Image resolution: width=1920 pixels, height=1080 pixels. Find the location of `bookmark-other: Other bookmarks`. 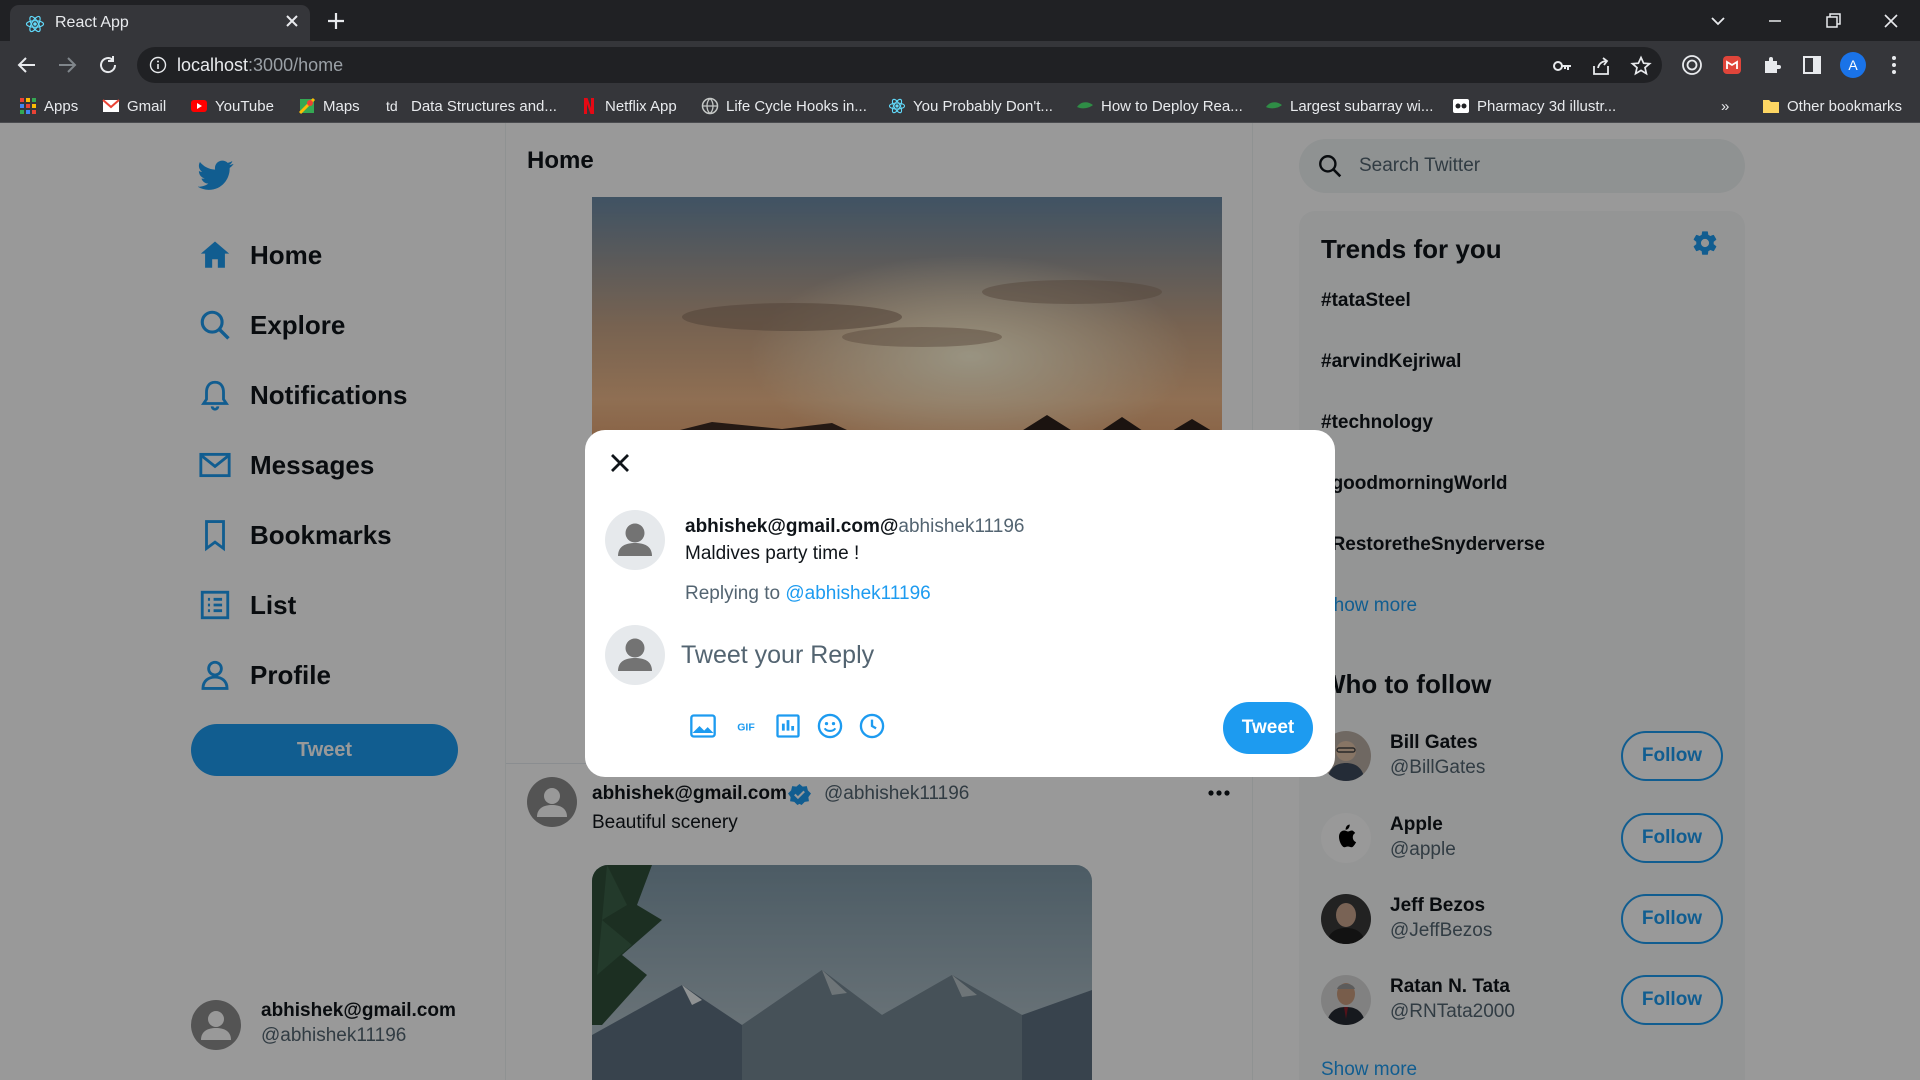

bookmark-other: Other bookmarks is located at coordinates (1832, 106).